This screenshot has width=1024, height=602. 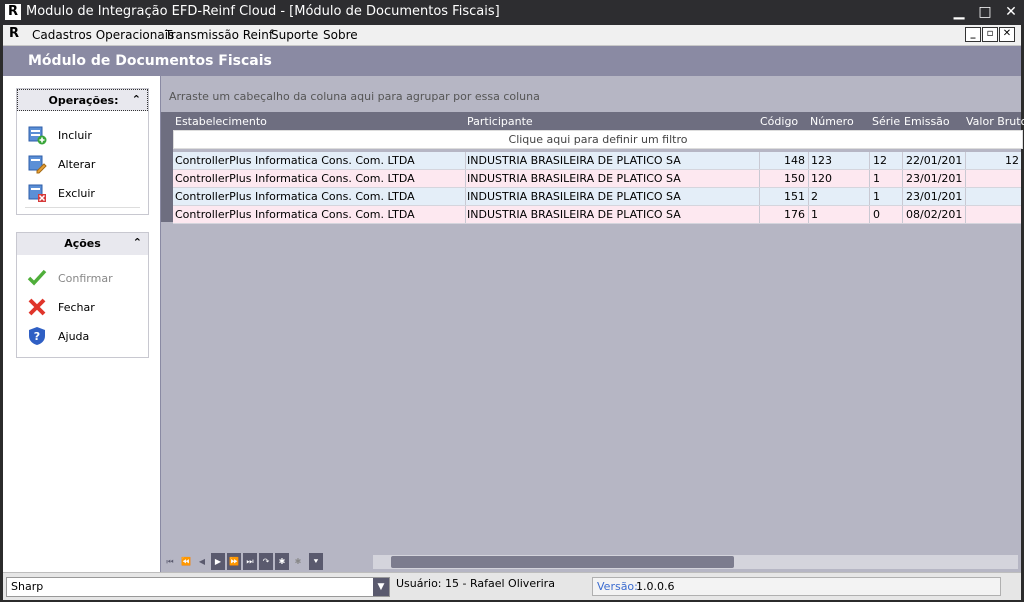 What do you see at coordinates (37, 307) in the screenshot?
I see `close-x-icon` at bounding box center [37, 307].